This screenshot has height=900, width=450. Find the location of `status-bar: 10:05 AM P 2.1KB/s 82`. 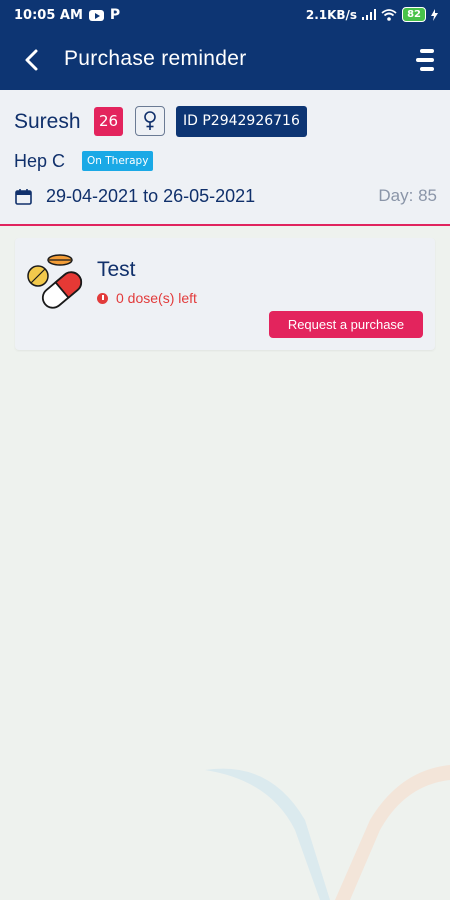

status-bar: 10:05 AM P 2.1KB/s 82 is located at coordinates (225, 15).